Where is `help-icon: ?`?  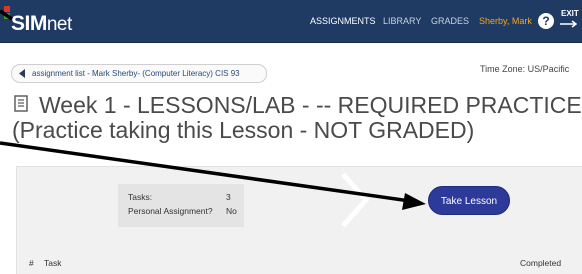
help-icon: ? is located at coordinates (546, 21).